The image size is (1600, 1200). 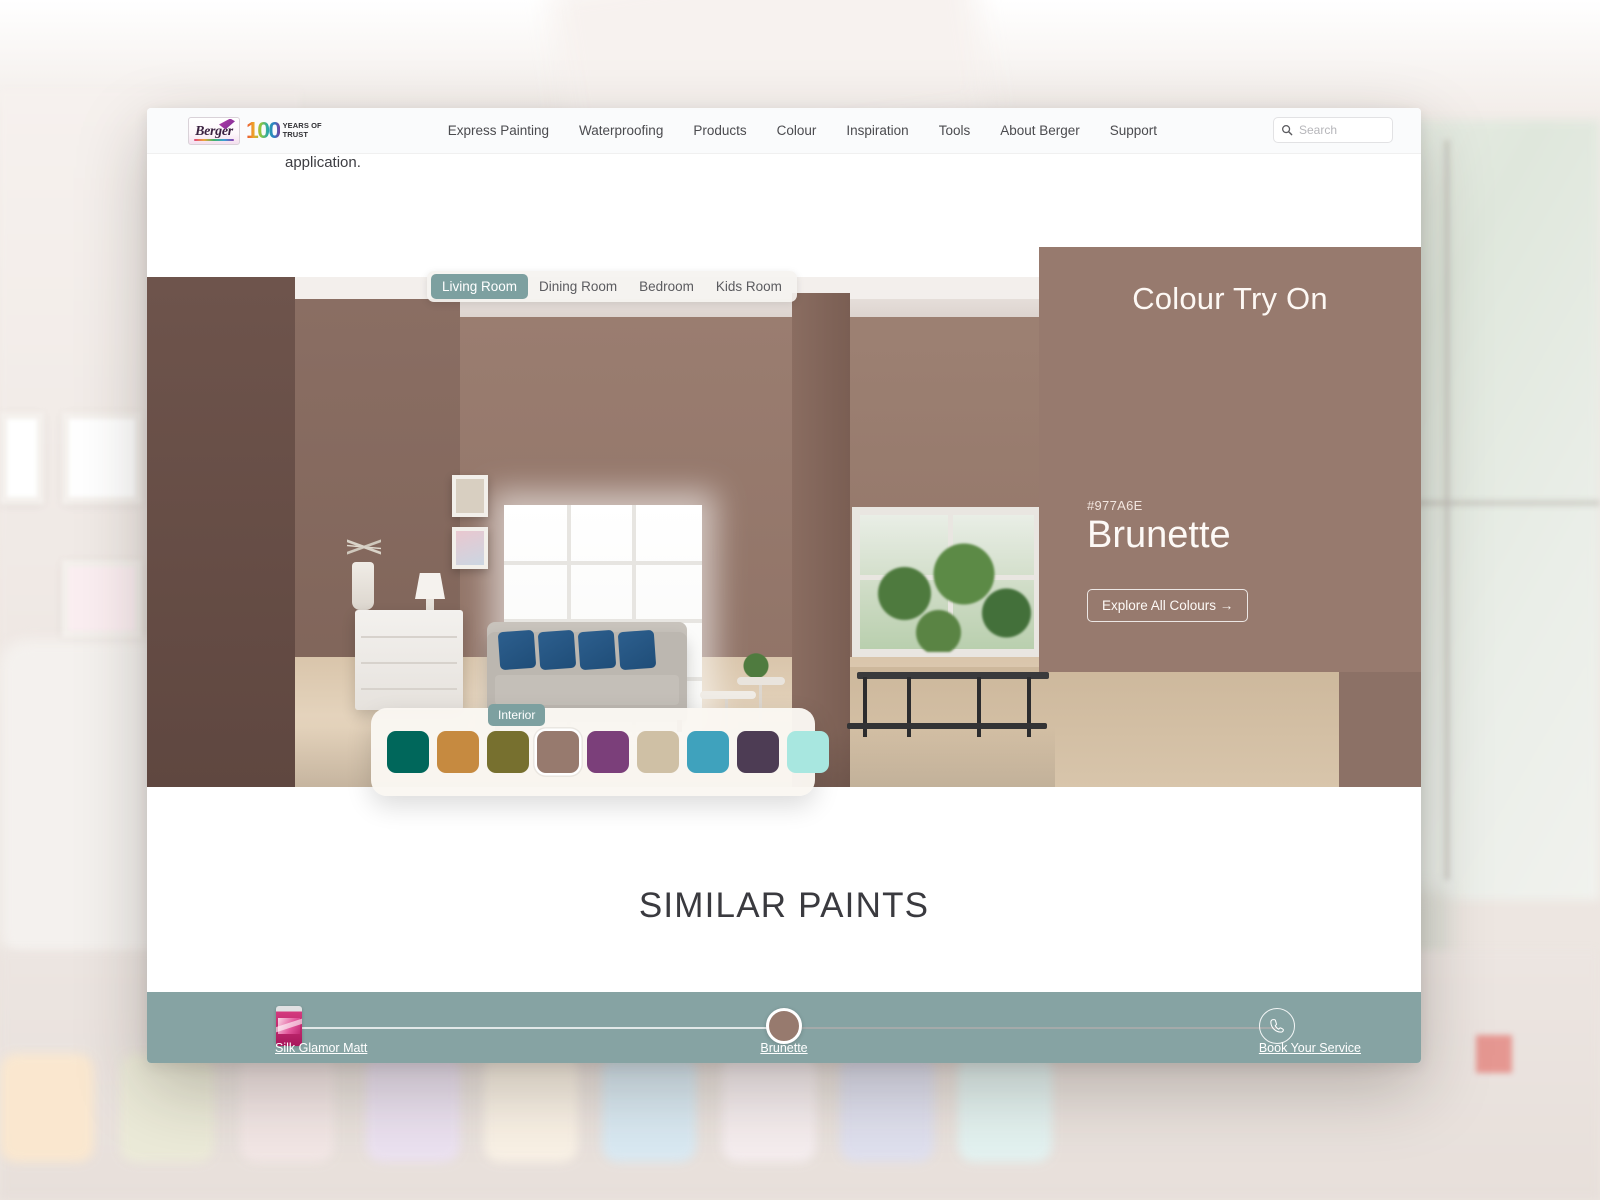 I want to click on room-bar-counter, so click(x=953, y=675).